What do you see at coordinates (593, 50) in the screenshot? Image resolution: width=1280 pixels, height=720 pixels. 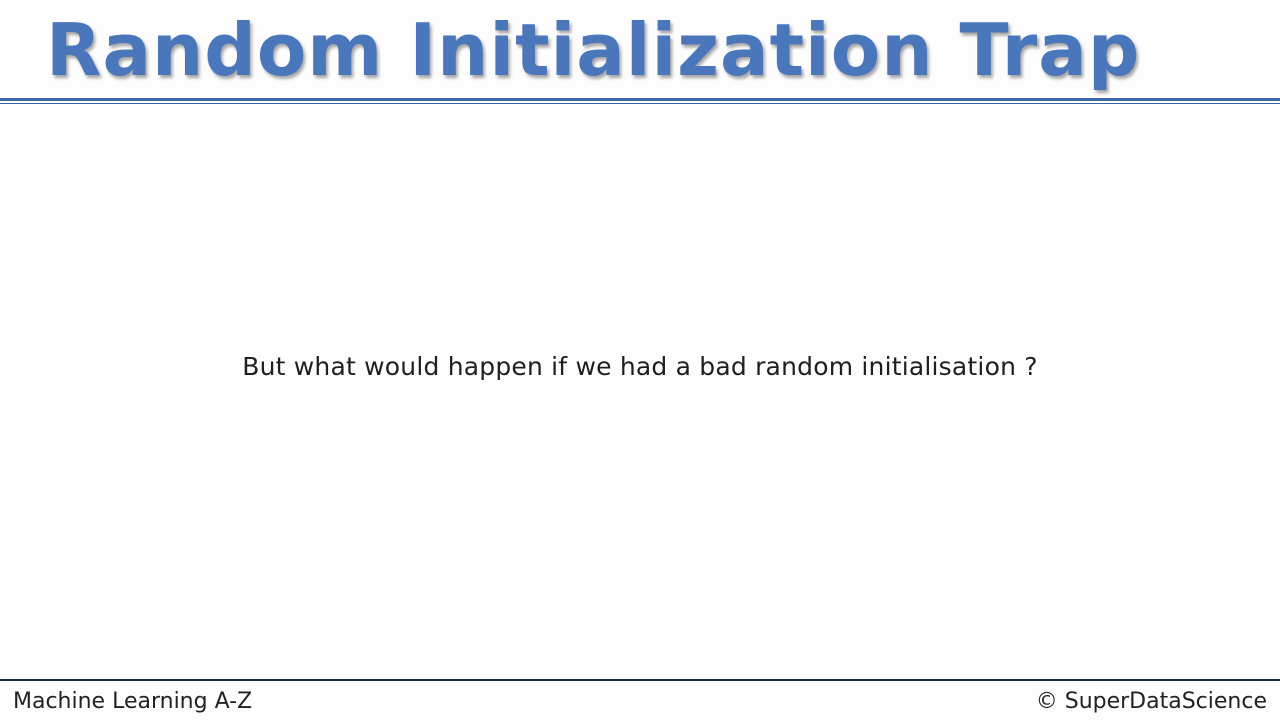 I see `slide-title: Random Initialization Trap` at bounding box center [593, 50].